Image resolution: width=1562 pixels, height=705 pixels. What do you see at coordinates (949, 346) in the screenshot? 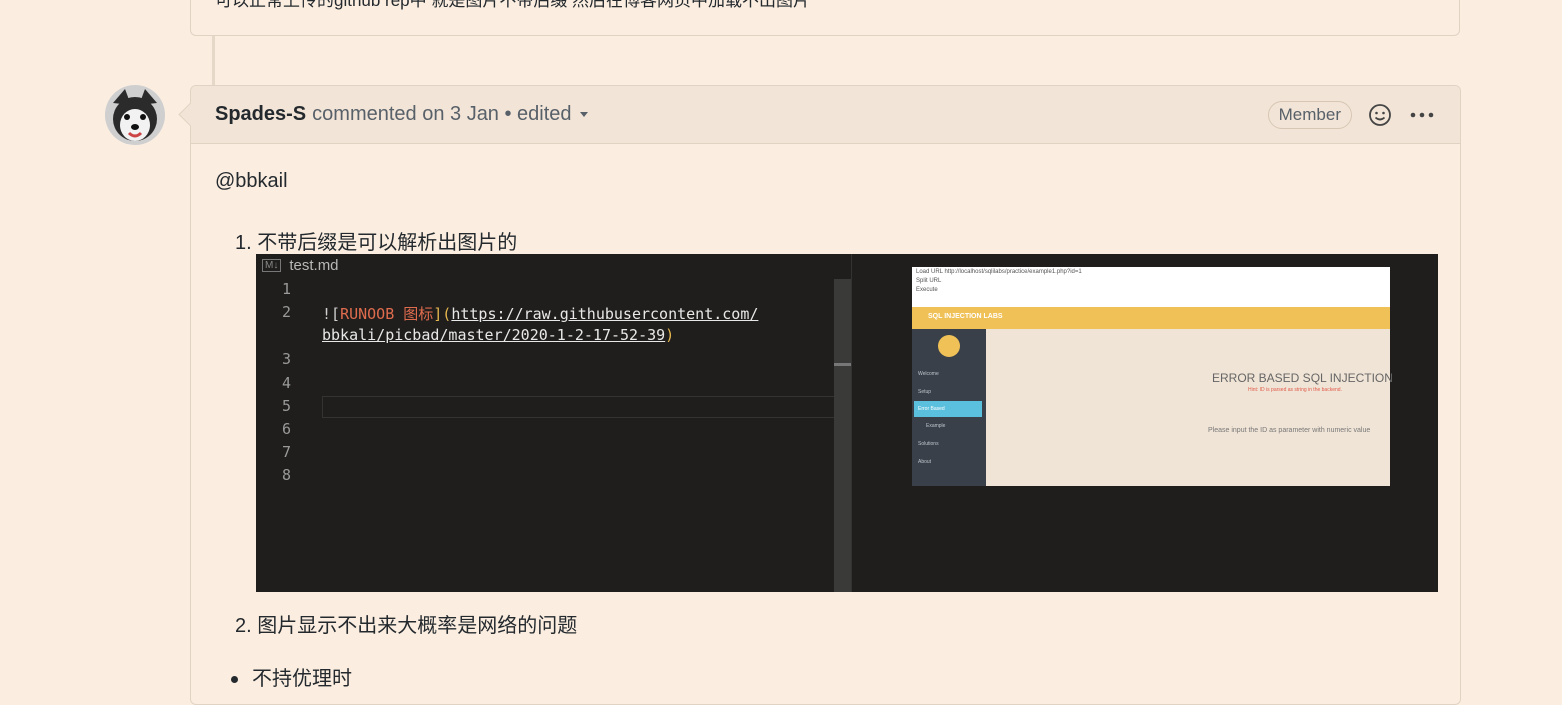
I see `user-icon` at bounding box center [949, 346].